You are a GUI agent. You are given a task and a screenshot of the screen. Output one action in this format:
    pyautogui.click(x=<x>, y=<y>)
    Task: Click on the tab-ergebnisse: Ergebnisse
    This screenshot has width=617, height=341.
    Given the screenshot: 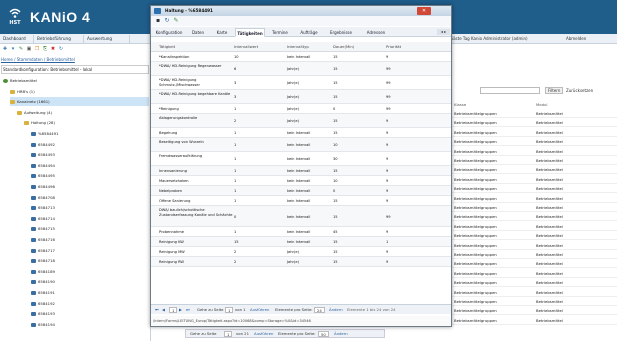 What is the action you would take?
    pyautogui.click(x=341, y=32)
    